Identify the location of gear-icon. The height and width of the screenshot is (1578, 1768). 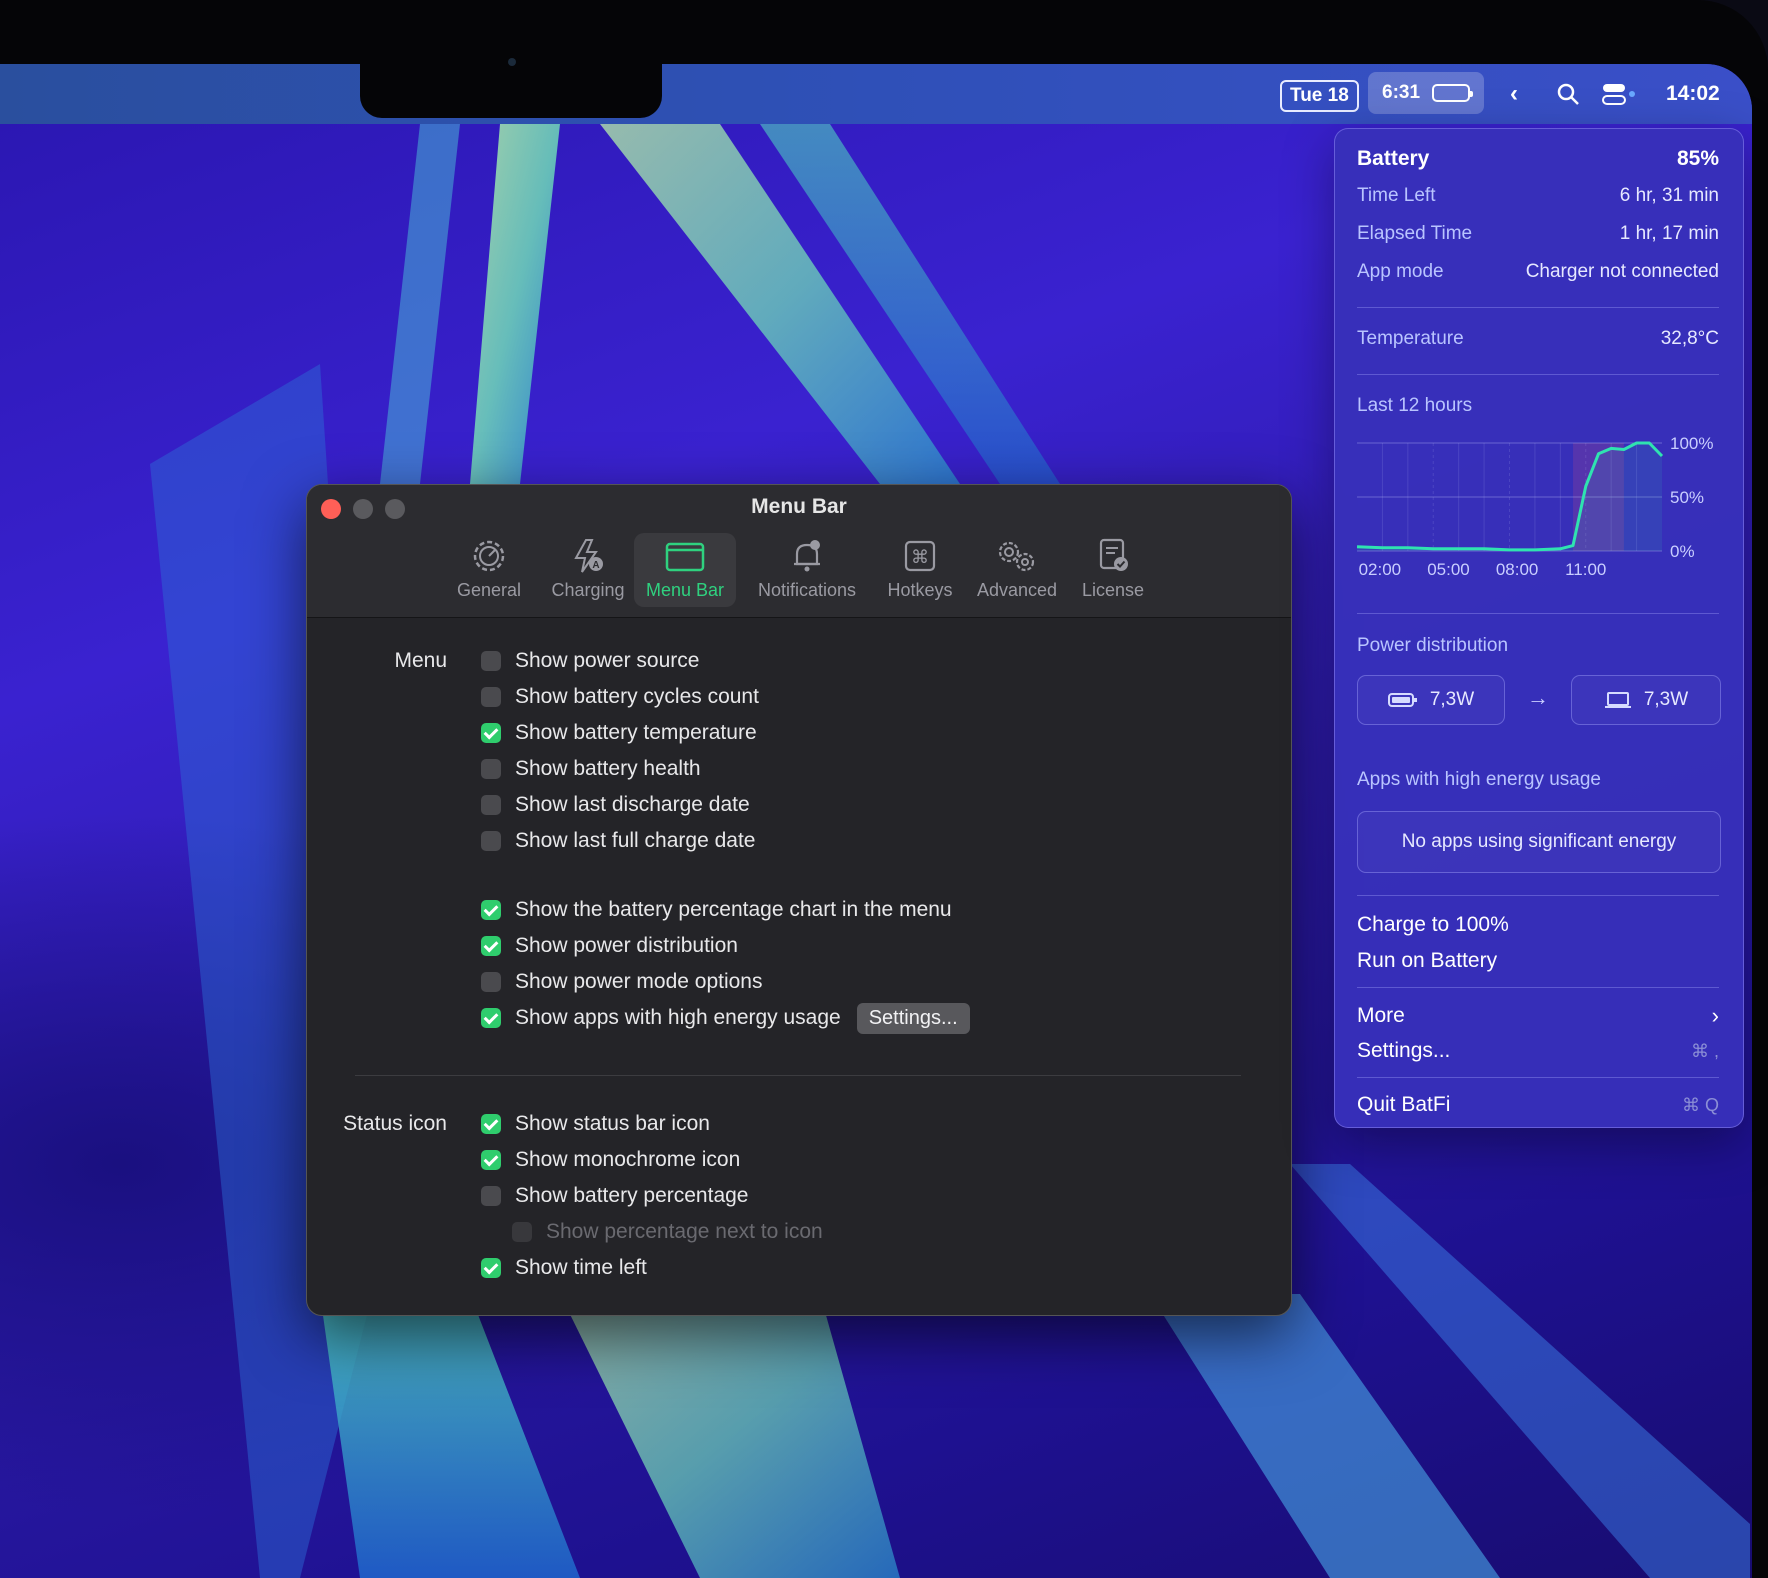
(489, 556).